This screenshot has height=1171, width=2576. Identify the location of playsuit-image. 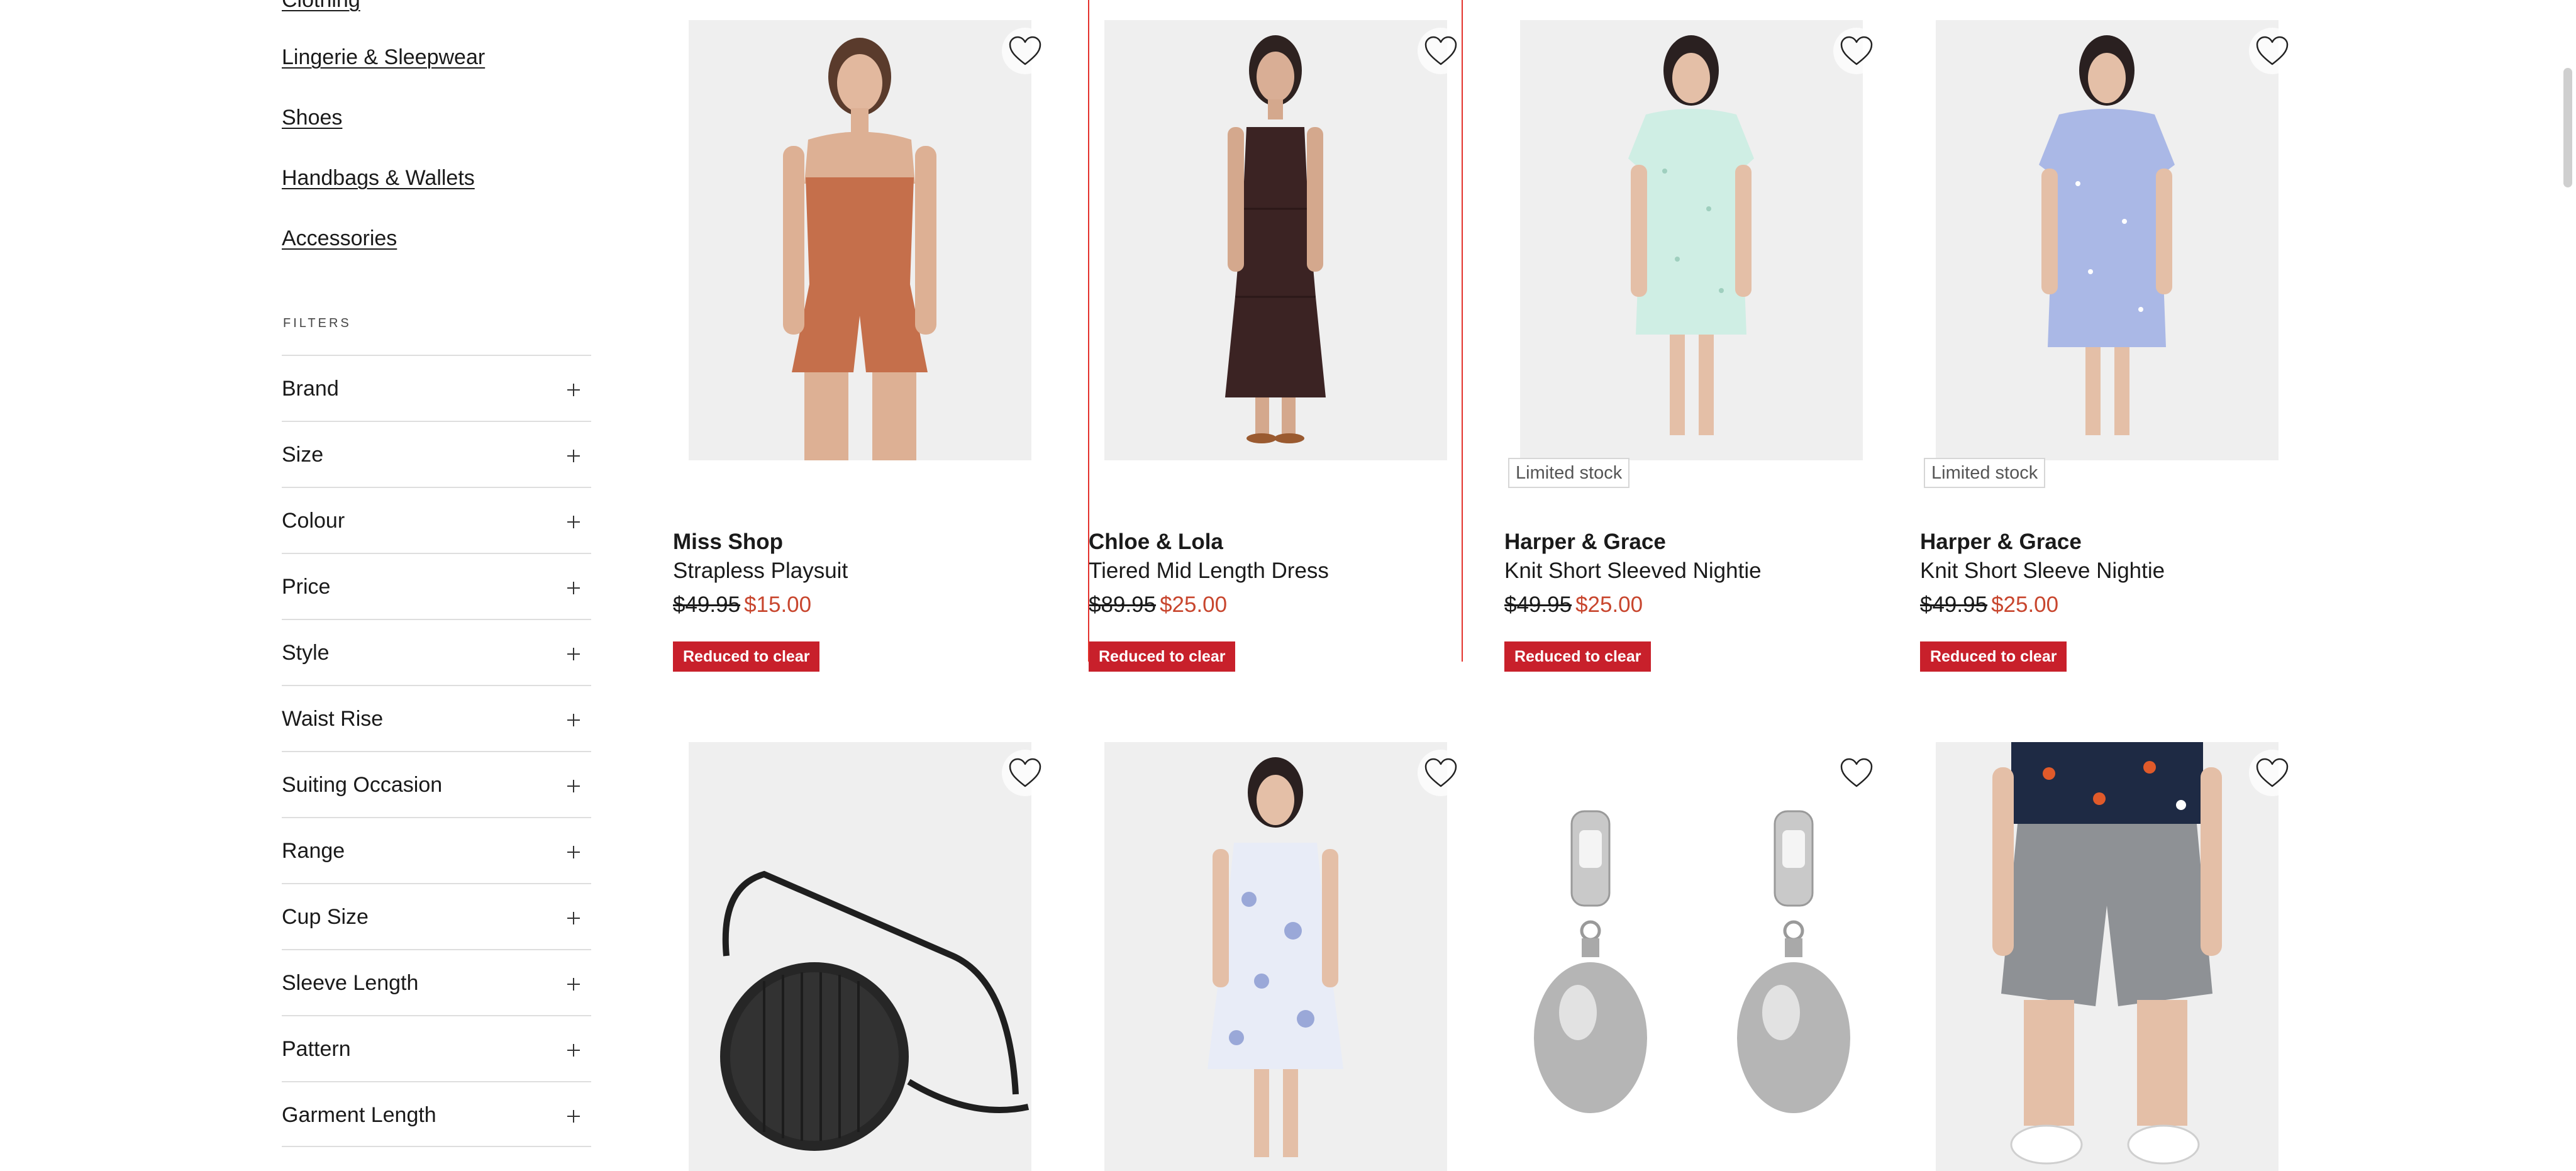
(860, 240).